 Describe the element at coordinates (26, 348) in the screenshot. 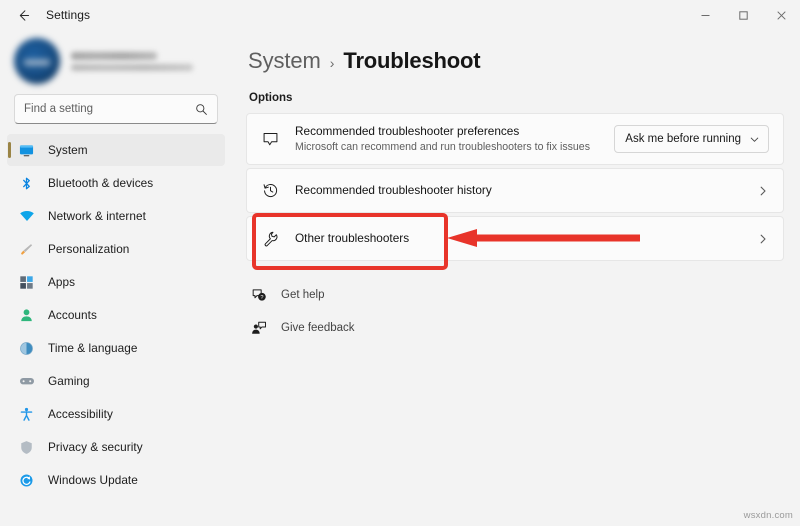

I see `clock-globe-icon` at that location.